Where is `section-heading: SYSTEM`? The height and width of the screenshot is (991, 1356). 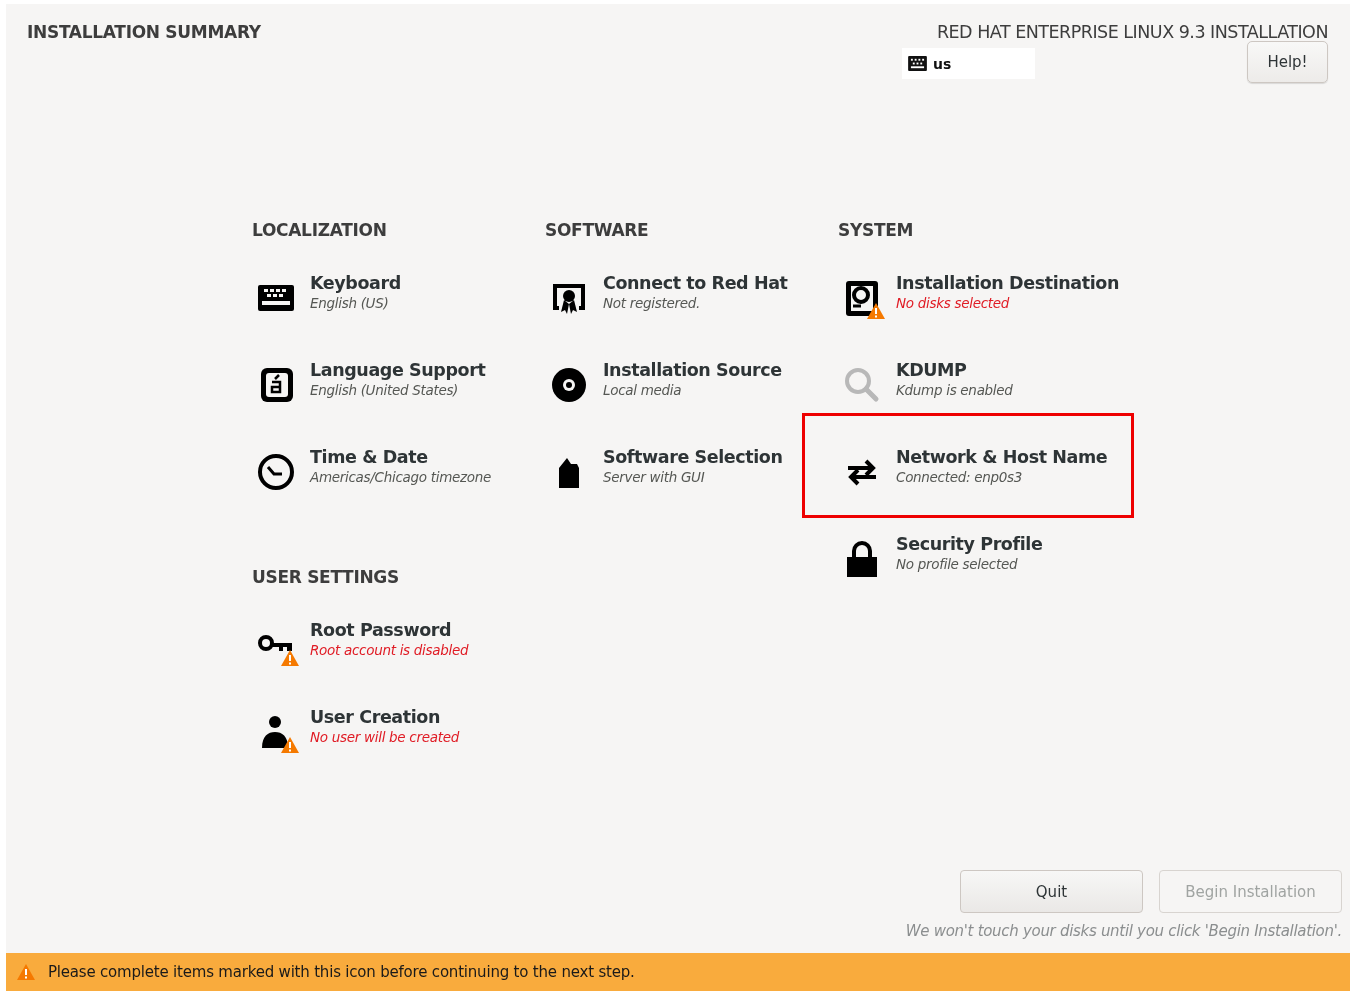
section-heading: SYSTEM is located at coordinates (876, 231).